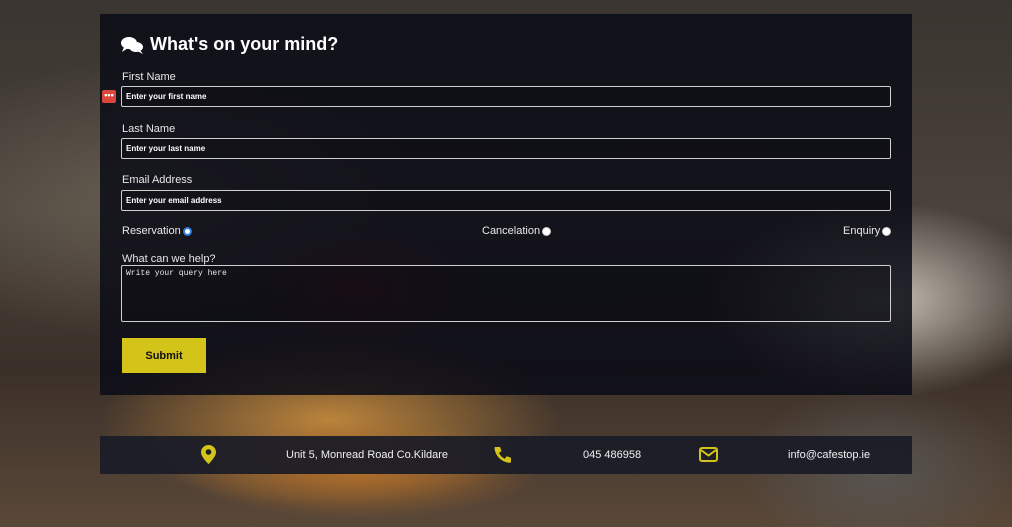 This screenshot has width=1012, height=527. Describe the element at coordinates (367, 455) in the screenshot. I see `footer-address: Unit 5, Monread Road Co.Kildare` at that location.